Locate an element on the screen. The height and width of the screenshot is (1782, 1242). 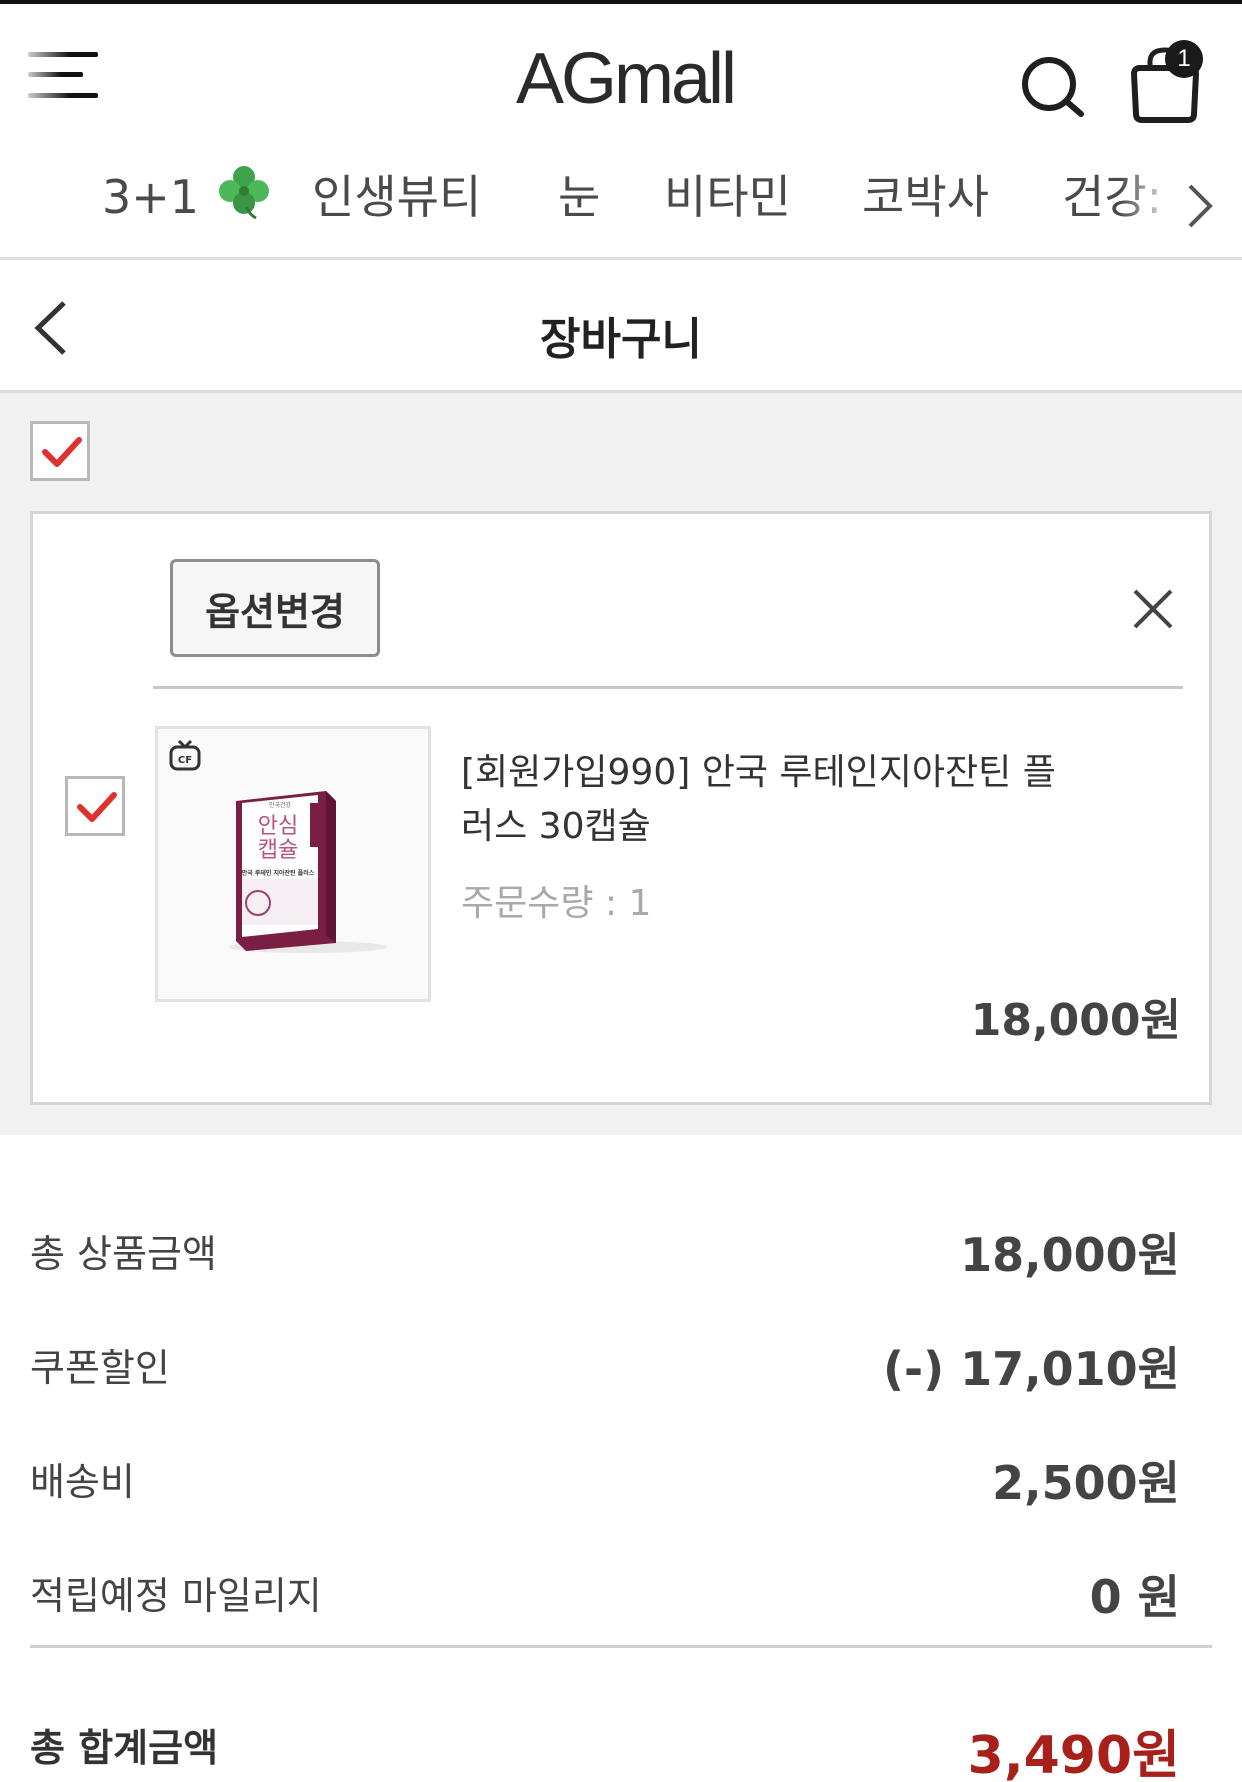
option-change-button: 옵션변경 is located at coordinates (275, 608).